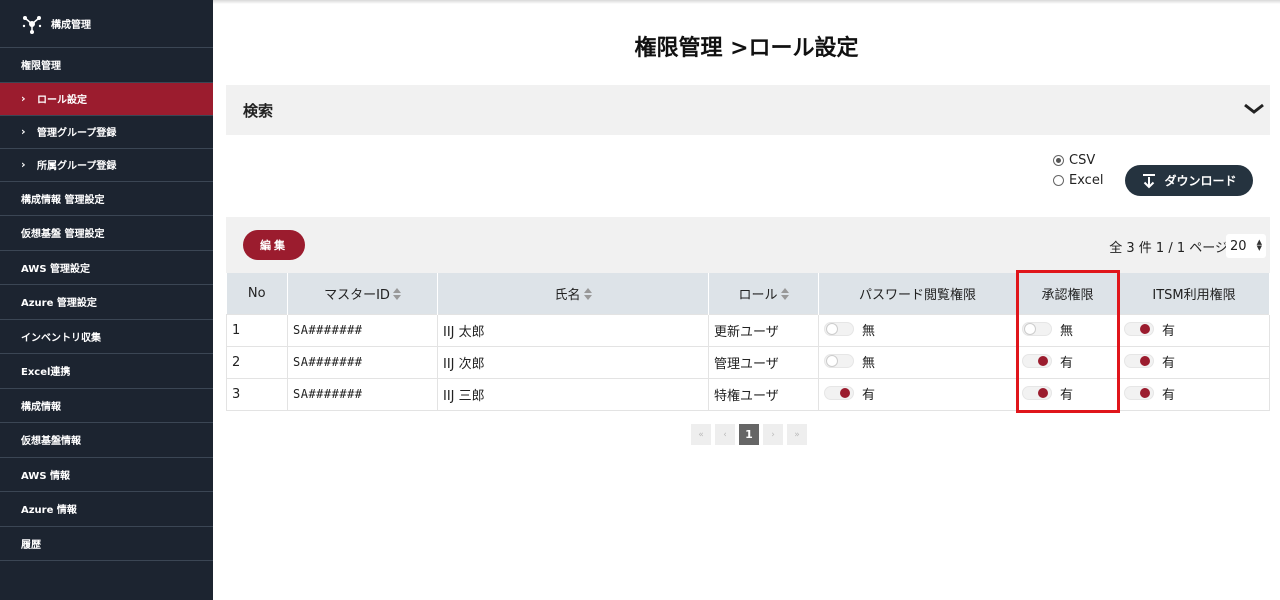  What do you see at coordinates (763, 394) in the screenshot?
I see `cell-role: 特権ユーザ` at bounding box center [763, 394].